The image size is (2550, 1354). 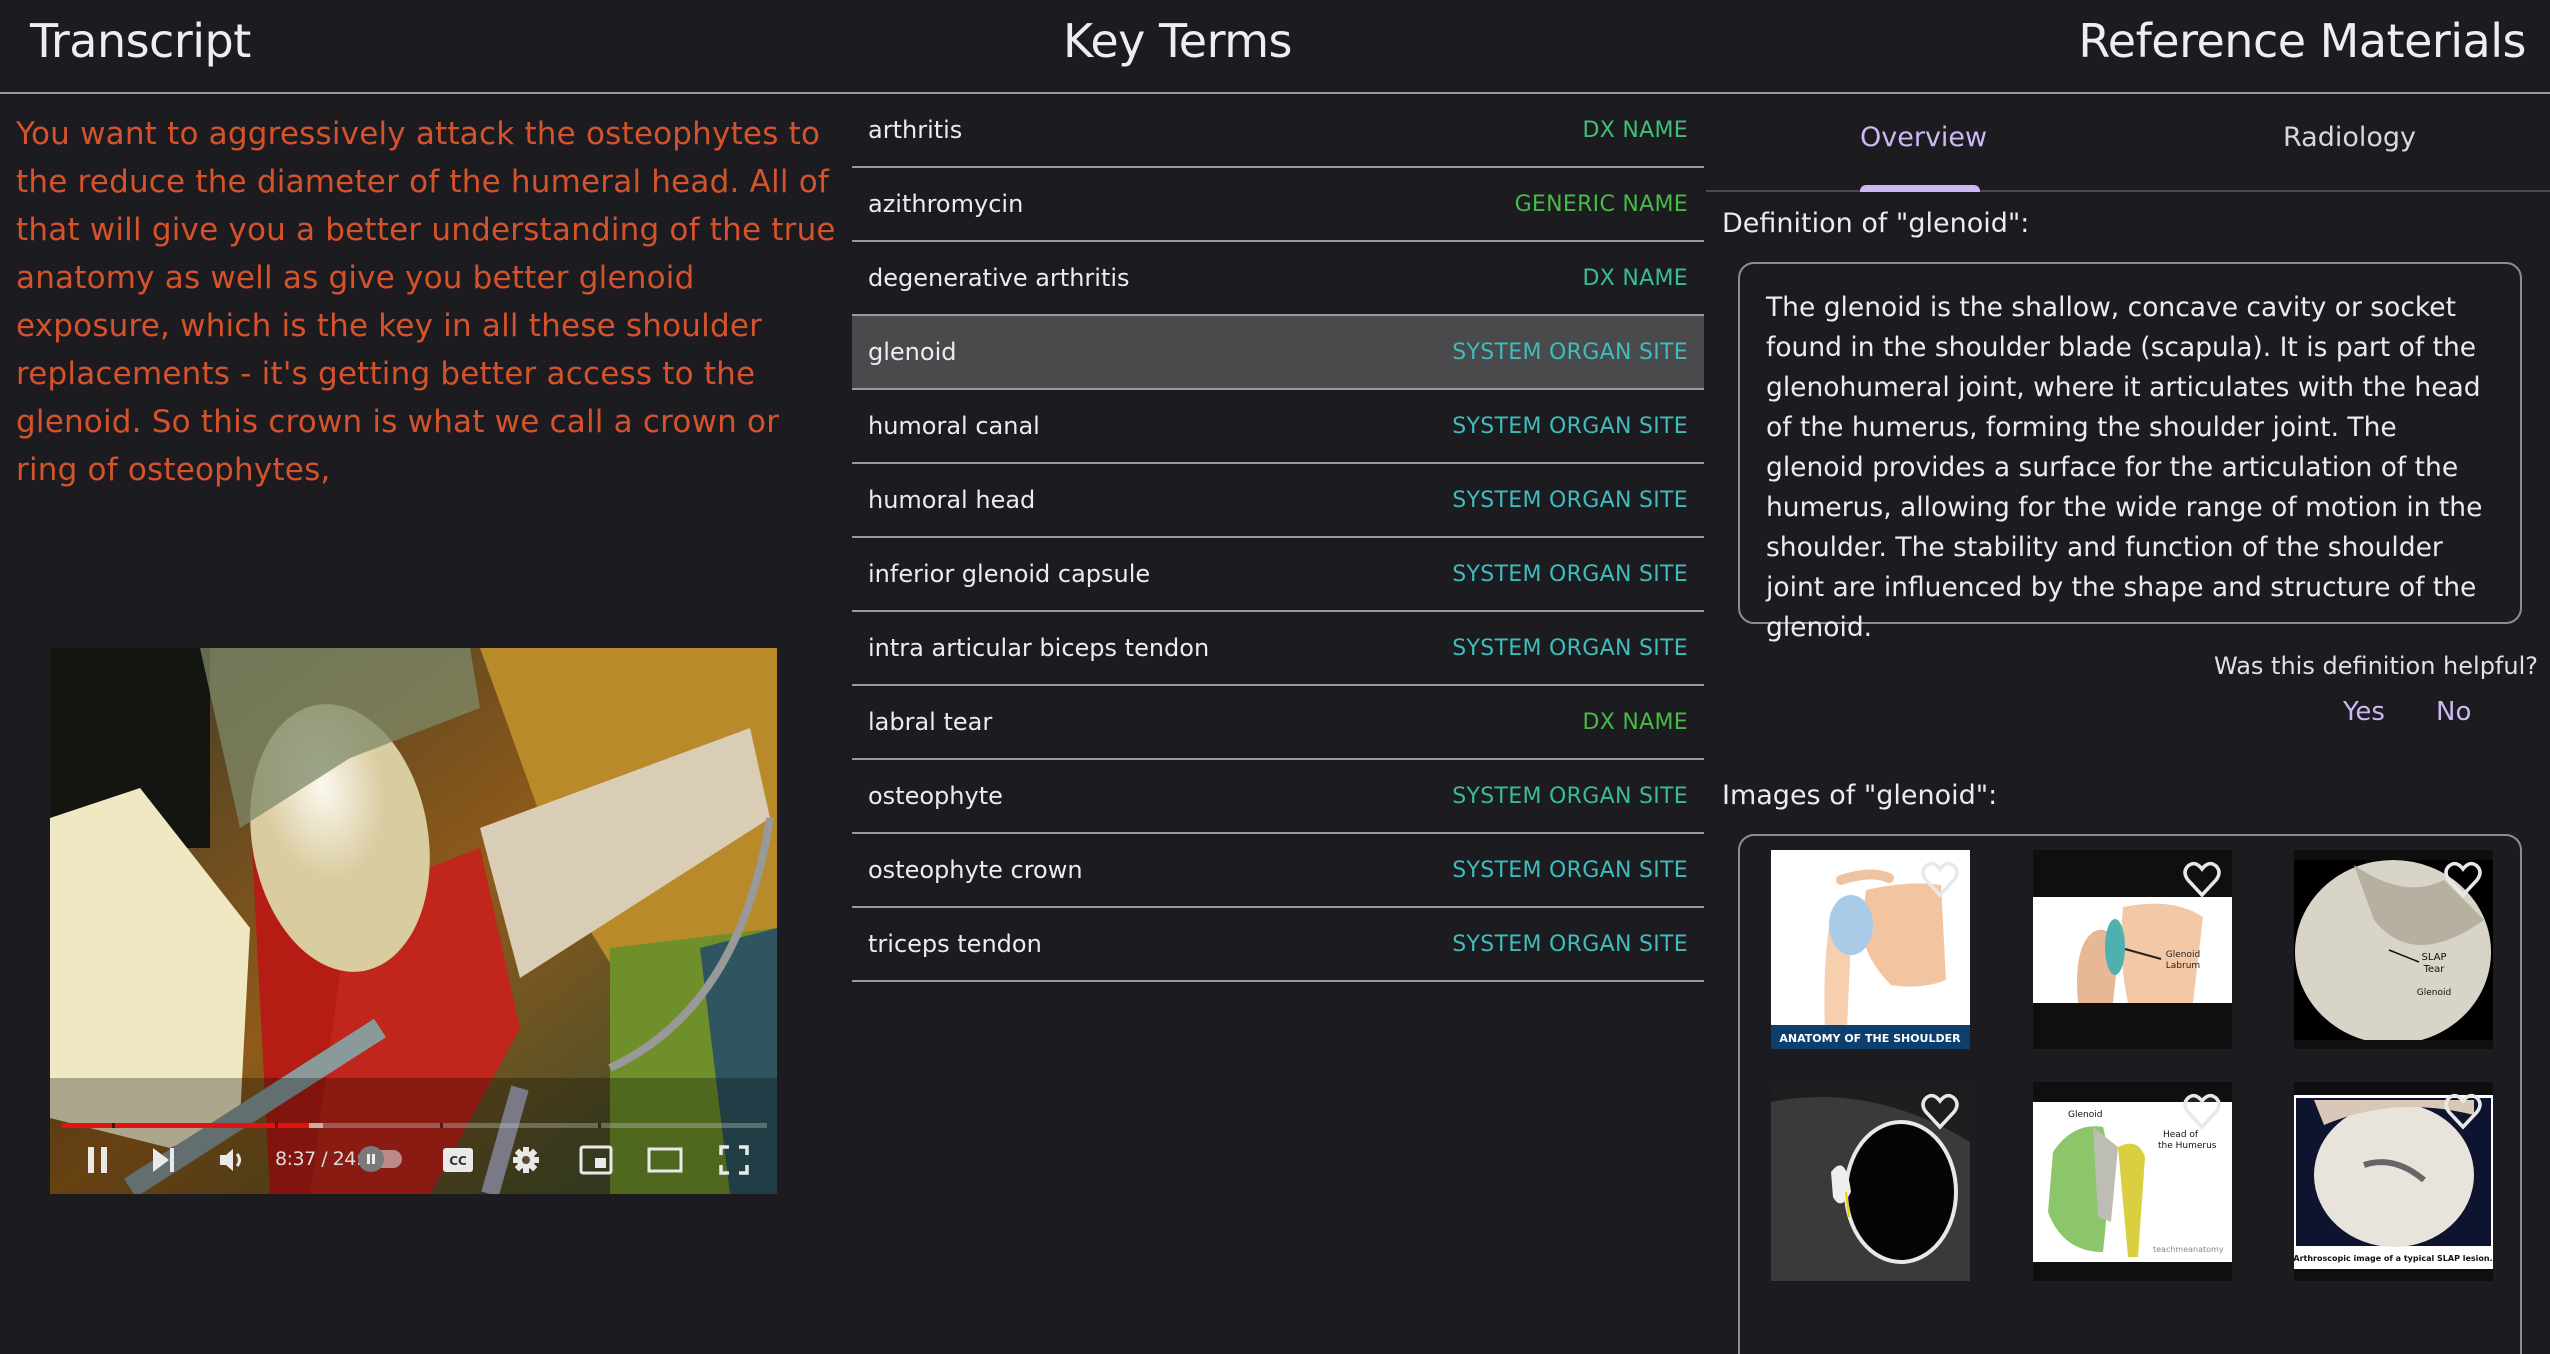 I want to click on key-term-row: humoral canal SYSTEM ORGAN SITE, so click(x=1278, y=427).